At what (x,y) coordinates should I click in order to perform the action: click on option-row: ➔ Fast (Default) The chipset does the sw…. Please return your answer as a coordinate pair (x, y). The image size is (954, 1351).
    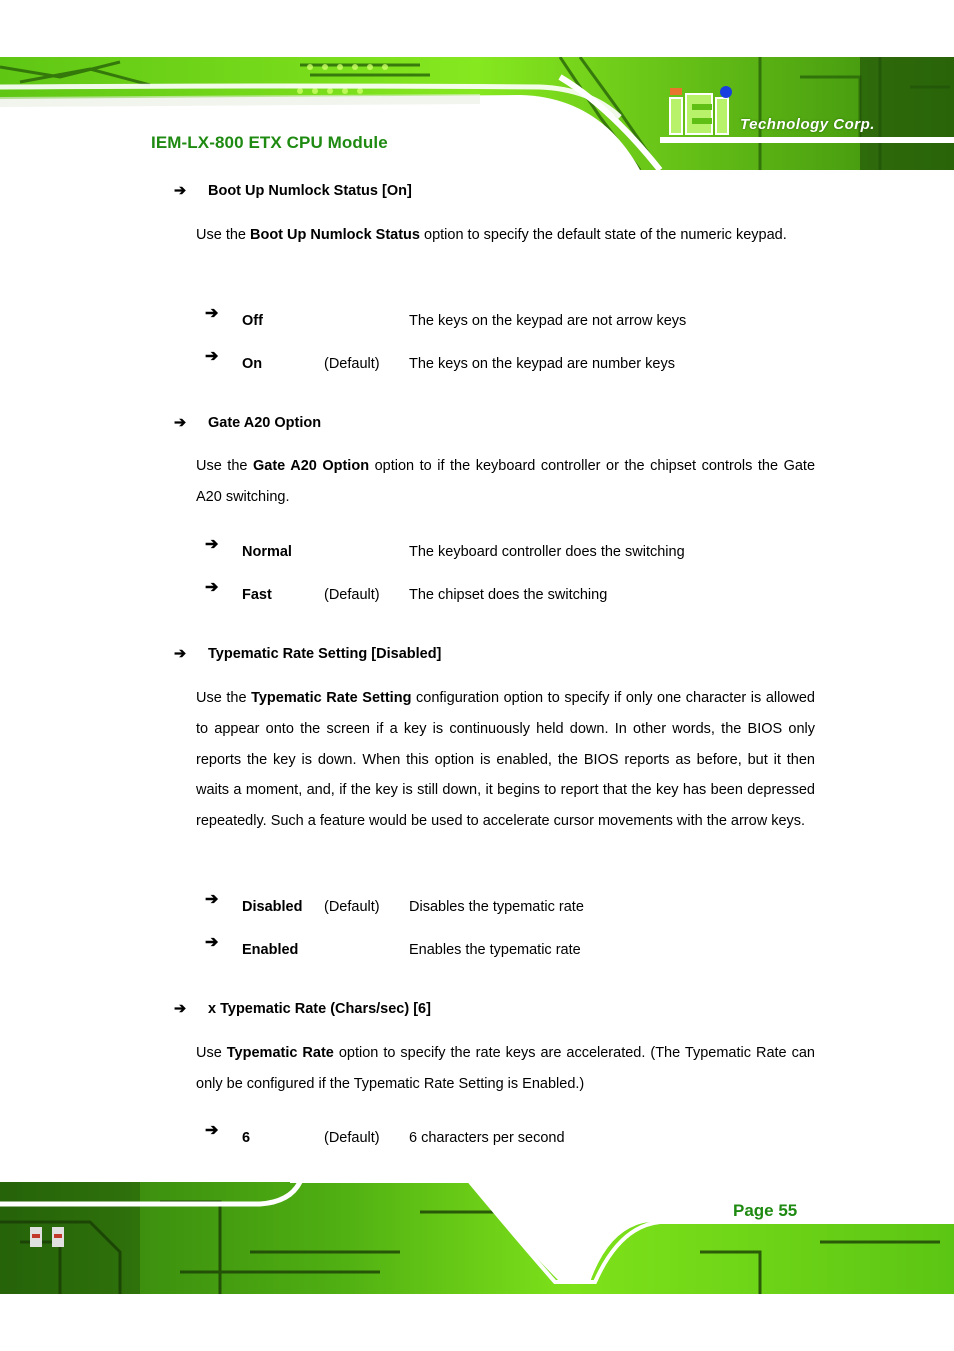
    Looking at the image, I should click on (515, 598).